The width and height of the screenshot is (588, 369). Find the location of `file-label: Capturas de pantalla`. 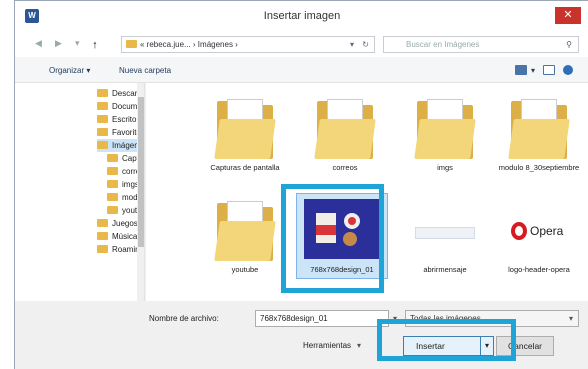

file-label: Capturas de pantalla is located at coordinates (245, 167).